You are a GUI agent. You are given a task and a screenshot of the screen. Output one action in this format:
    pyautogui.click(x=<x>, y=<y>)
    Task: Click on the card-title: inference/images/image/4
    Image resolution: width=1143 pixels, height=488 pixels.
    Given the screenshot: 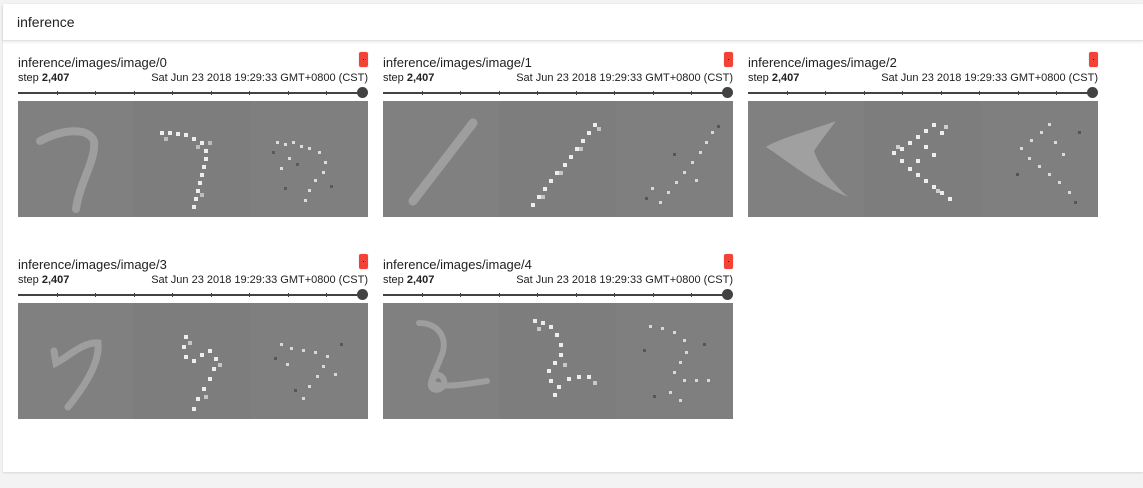 What is the action you would take?
    pyautogui.click(x=457, y=264)
    